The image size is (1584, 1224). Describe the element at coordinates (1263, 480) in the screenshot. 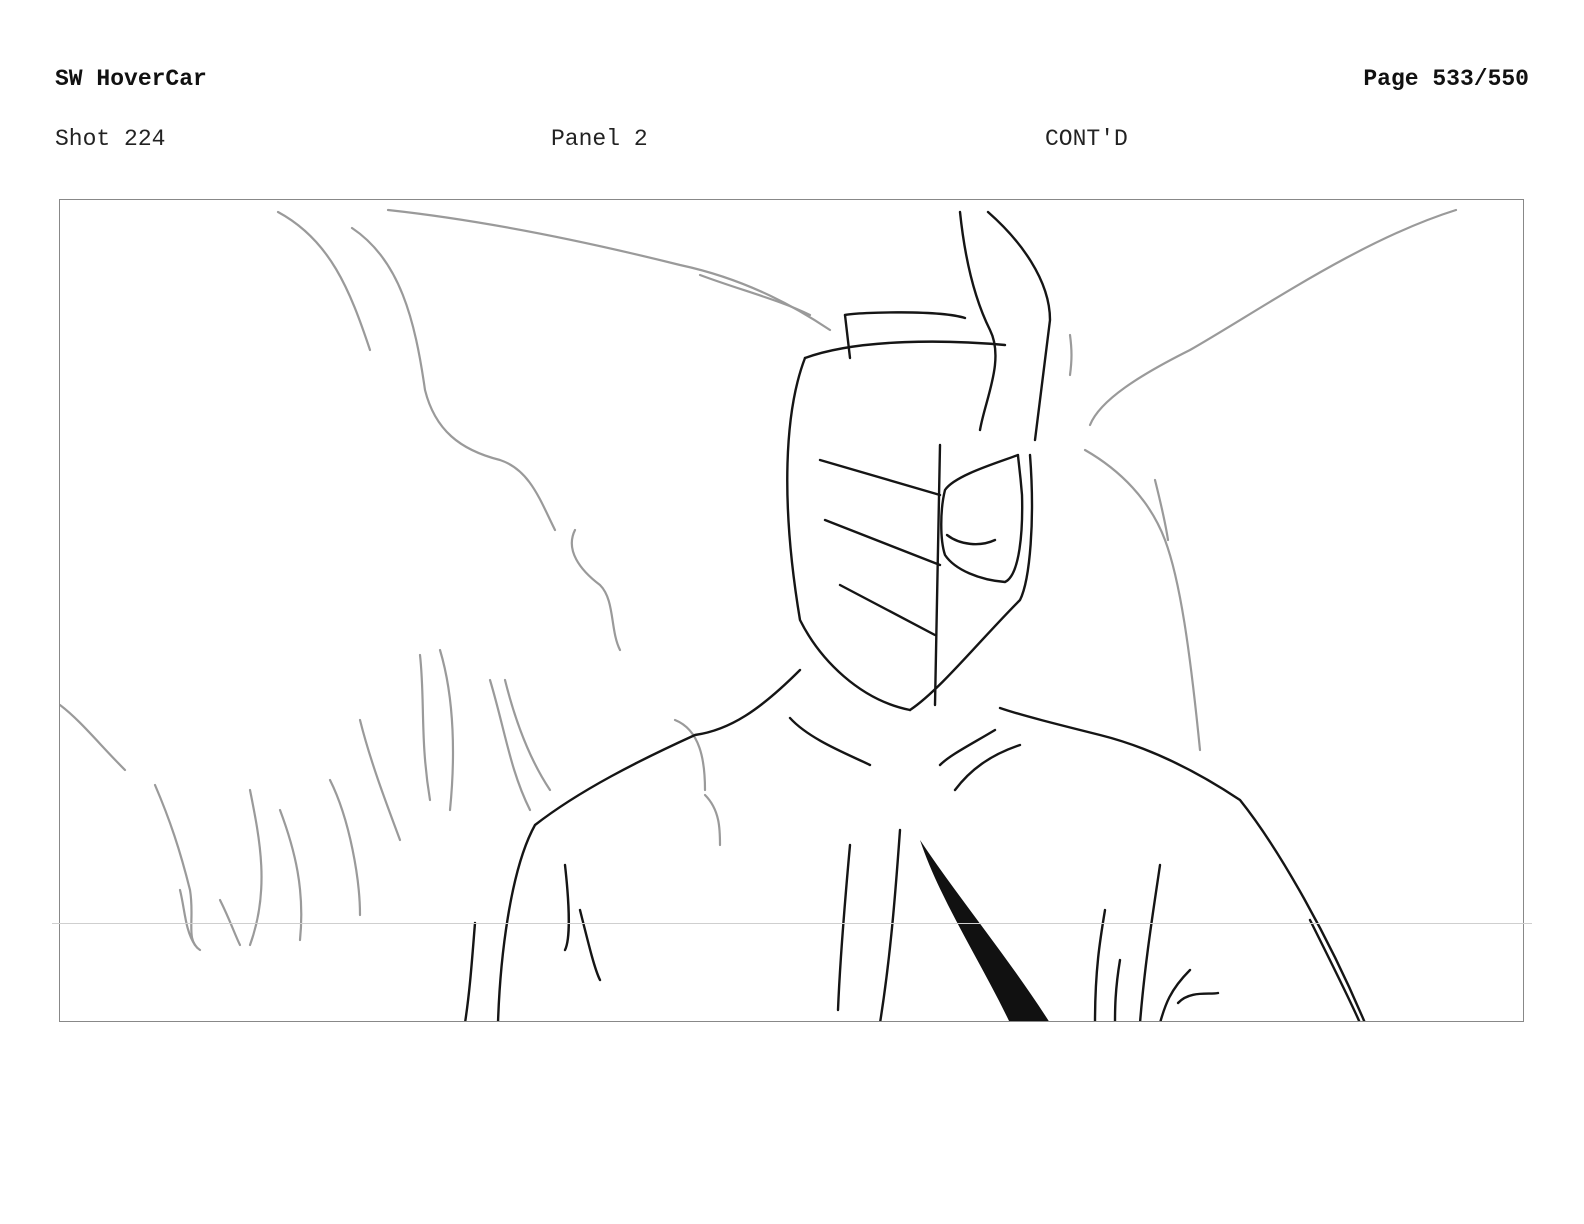

I see `right-wing-sketch` at that location.